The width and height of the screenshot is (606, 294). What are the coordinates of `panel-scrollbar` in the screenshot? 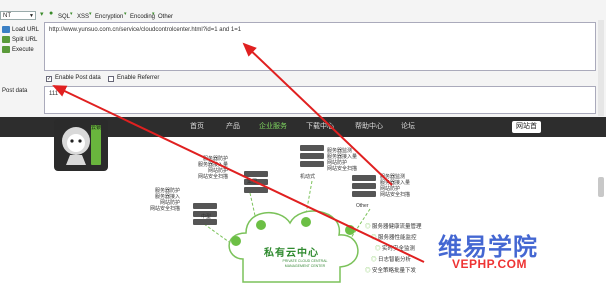 It's located at (601, 68).